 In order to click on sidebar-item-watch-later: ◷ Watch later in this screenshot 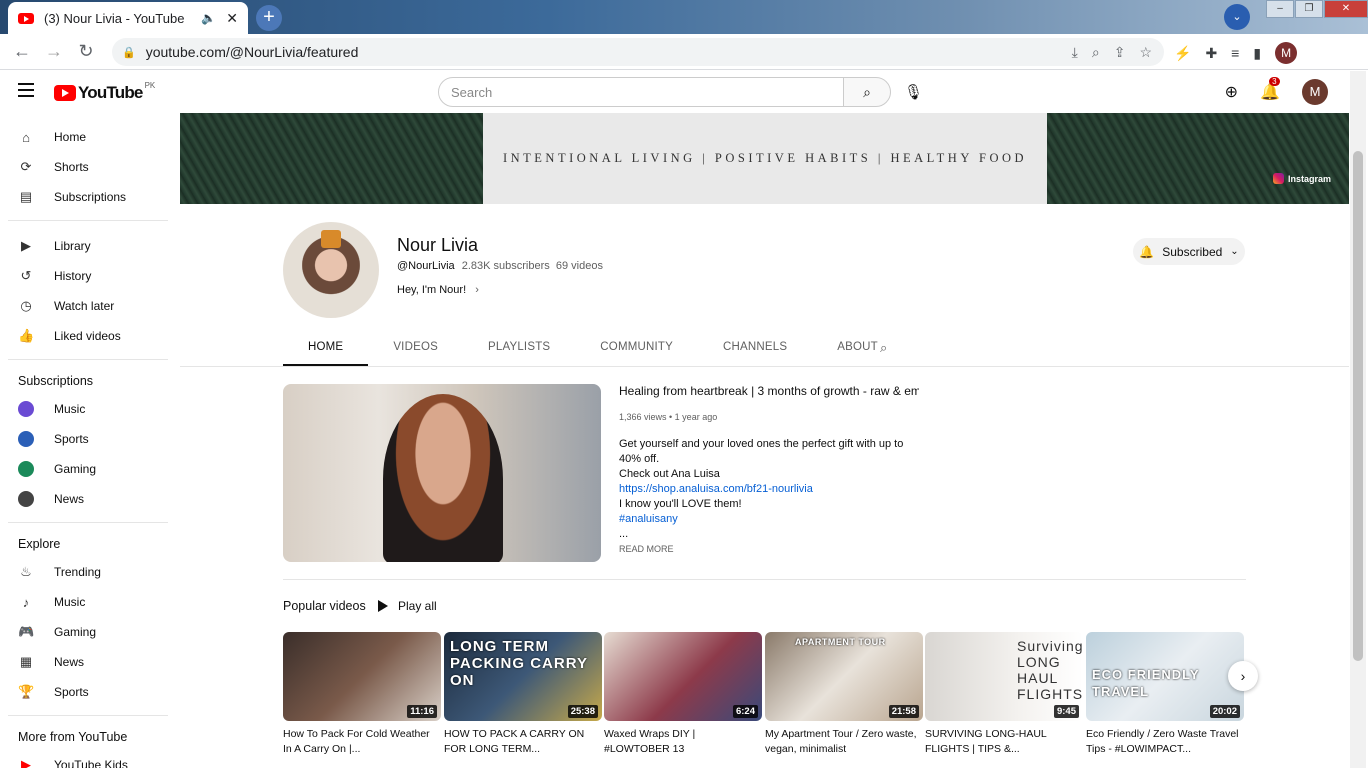, I will do `click(84, 306)`.